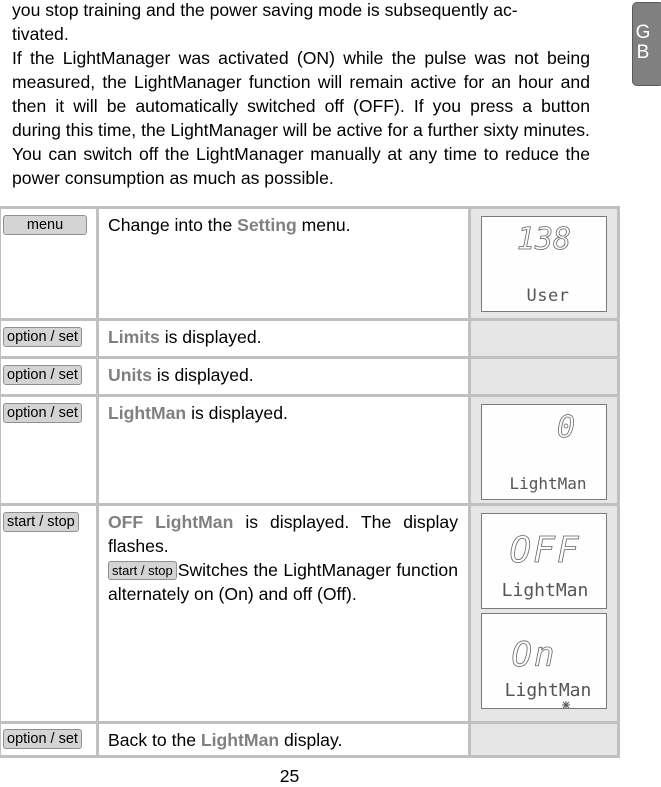 The height and width of the screenshot is (787, 661). What do you see at coordinates (283, 739) in the screenshot?
I see `description-cell: Back to the LightMan display.` at bounding box center [283, 739].